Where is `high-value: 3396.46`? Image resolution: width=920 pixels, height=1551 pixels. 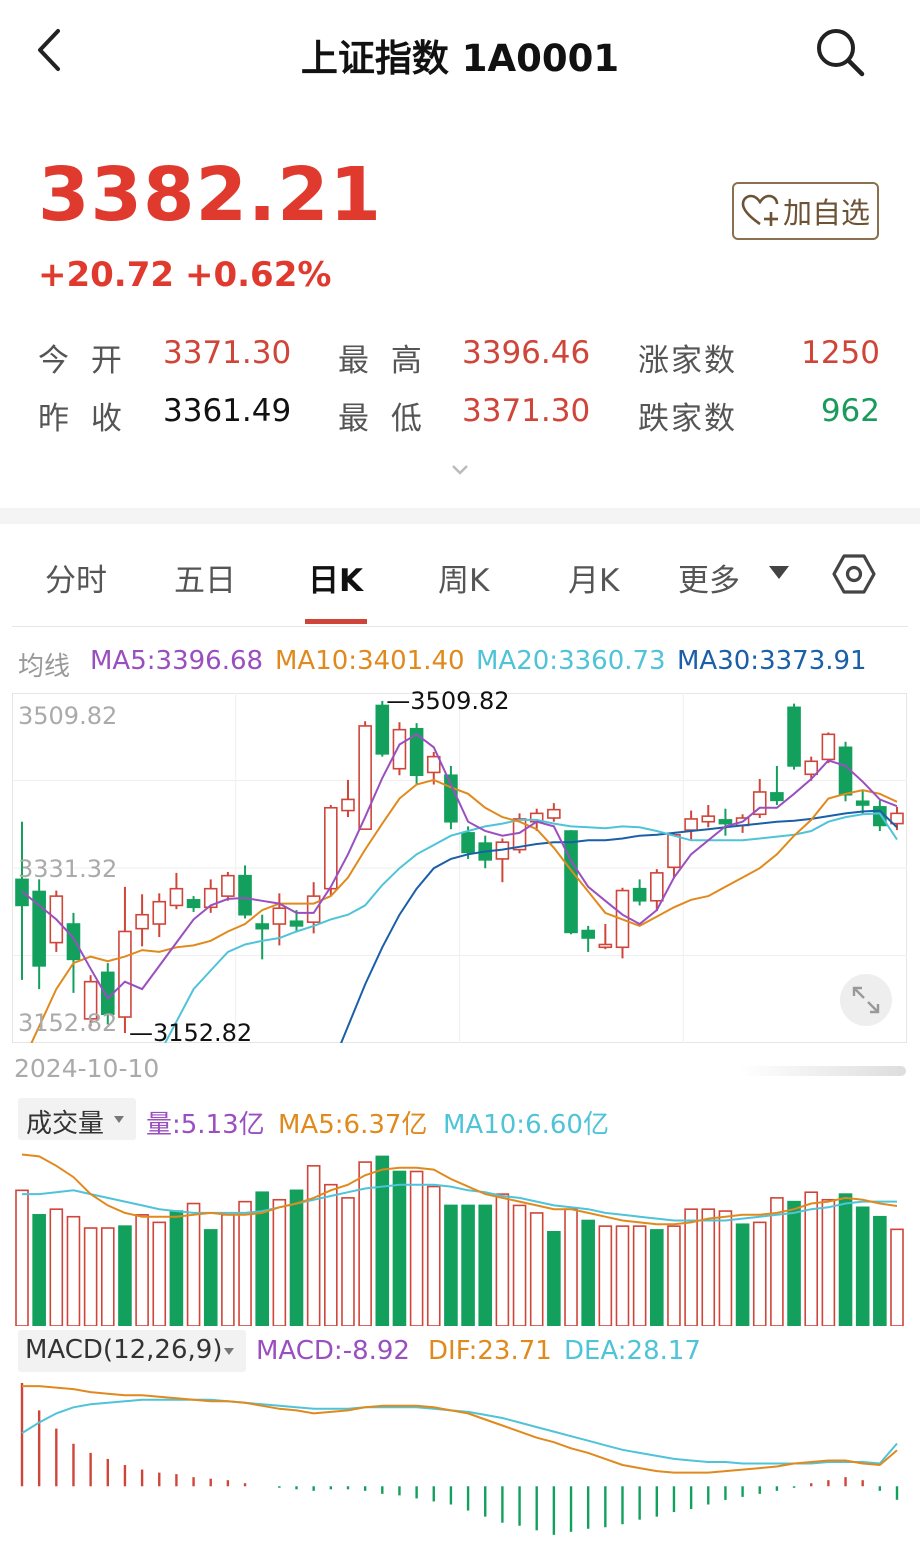
high-value: 3396.46 is located at coordinates (526, 353).